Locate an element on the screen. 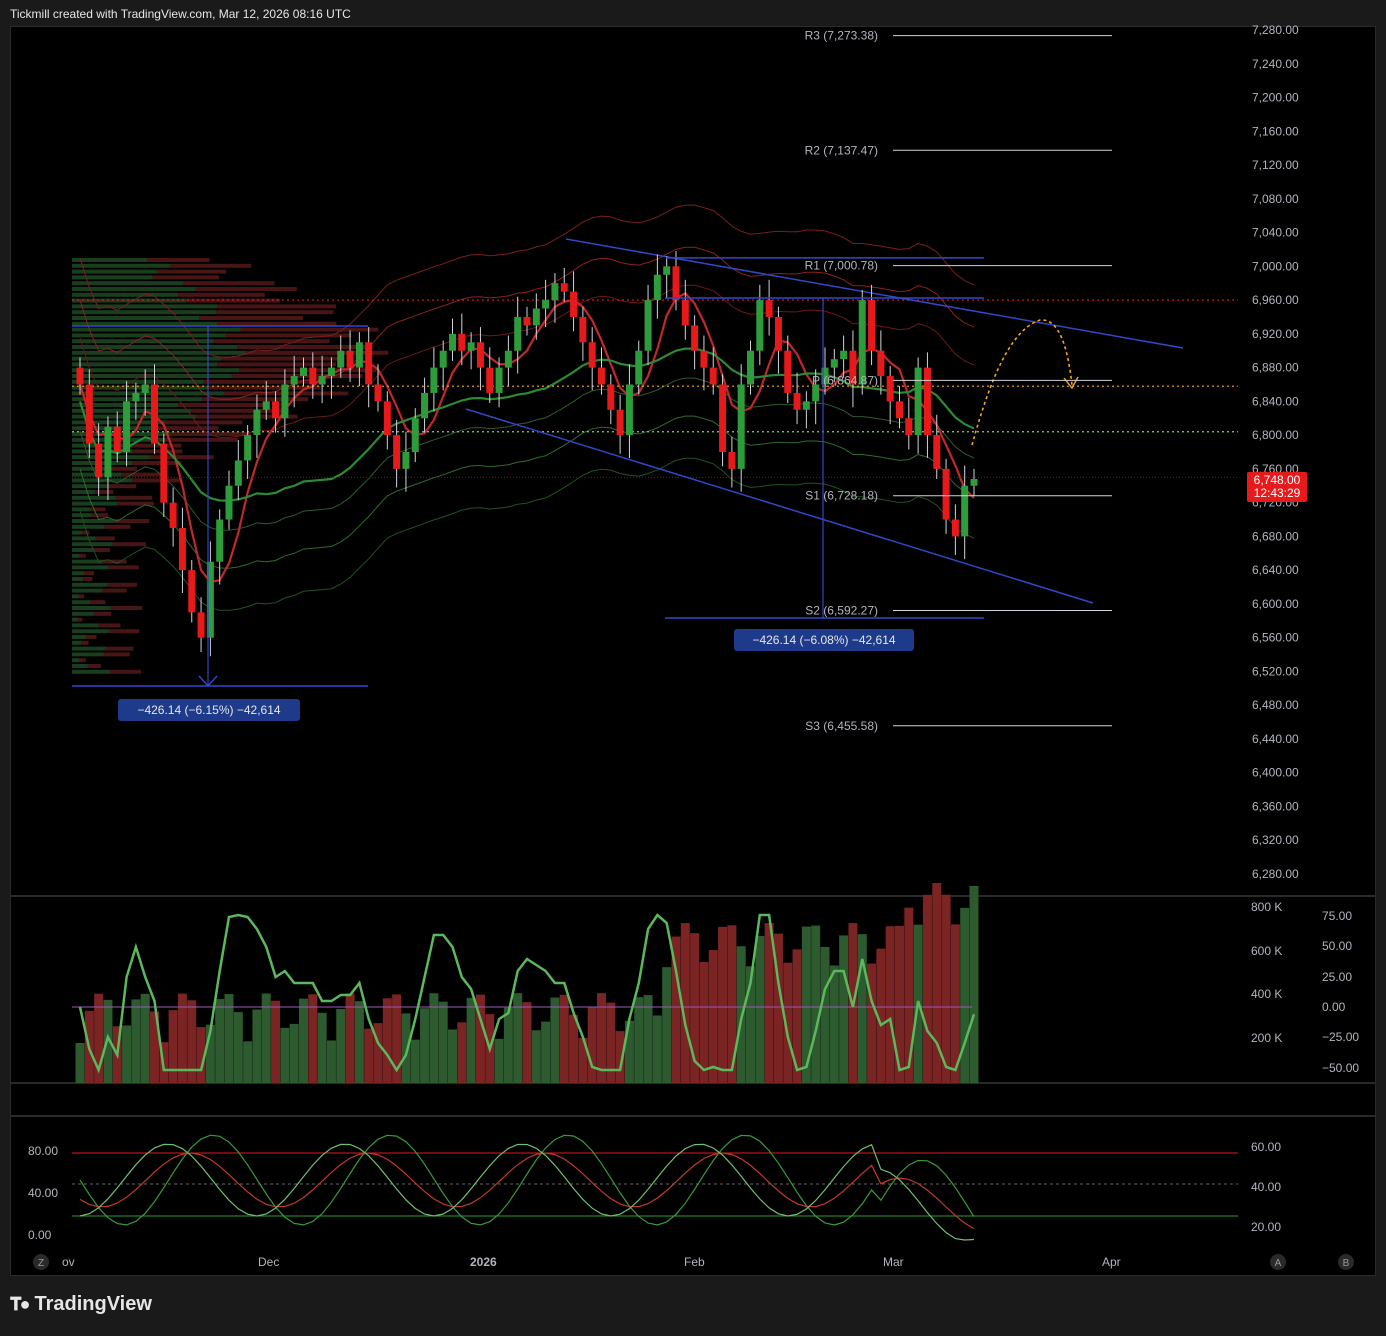  price-tick-label: 6,320.00 is located at coordinates (1275, 840).